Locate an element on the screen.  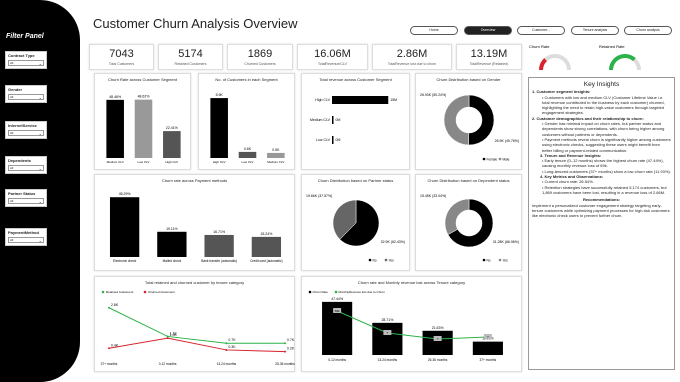
data-label: 28.71% is located at coordinates (387, 320).